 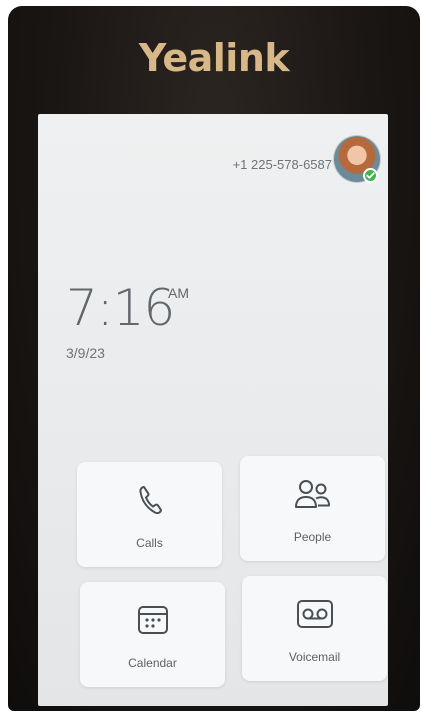 What do you see at coordinates (282, 164) in the screenshot?
I see `own-phone-number: +1 225-578-6587` at bounding box center [282, 164].